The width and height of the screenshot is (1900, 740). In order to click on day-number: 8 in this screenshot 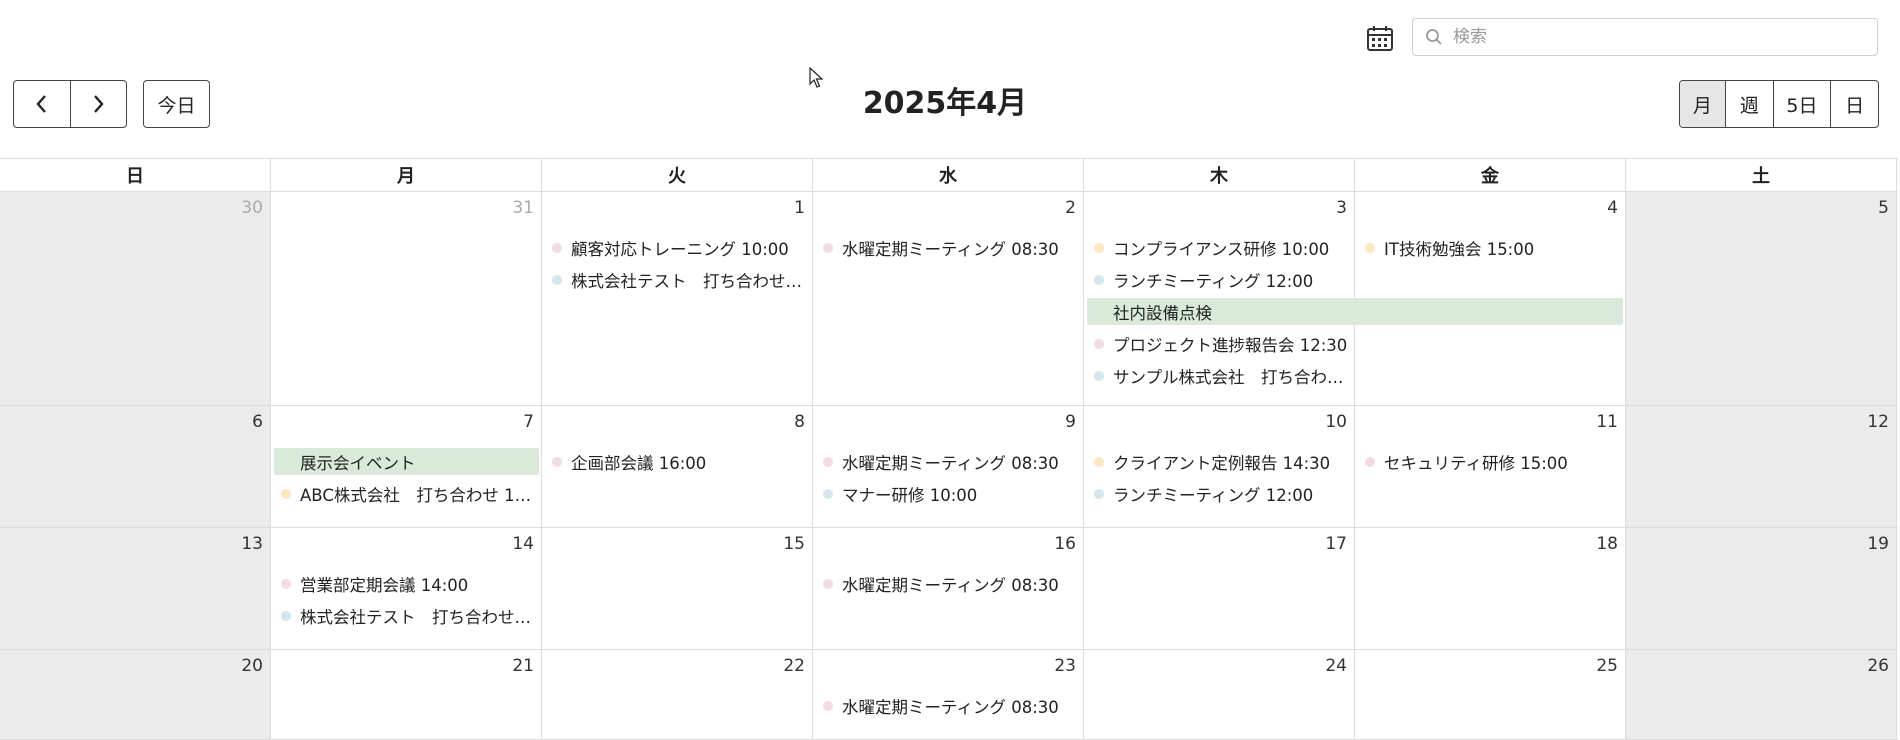, I will do `click(799, 422)`.